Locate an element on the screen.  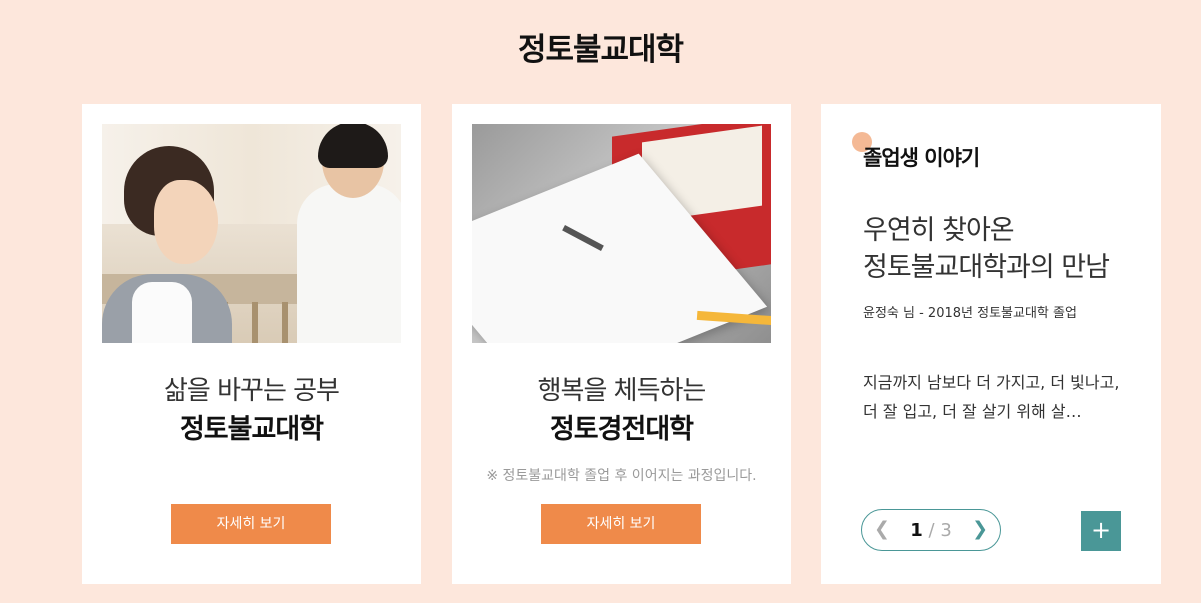
card-subtitle: 삶을 바꾸는 공부 is located at coordinates (252, 391).